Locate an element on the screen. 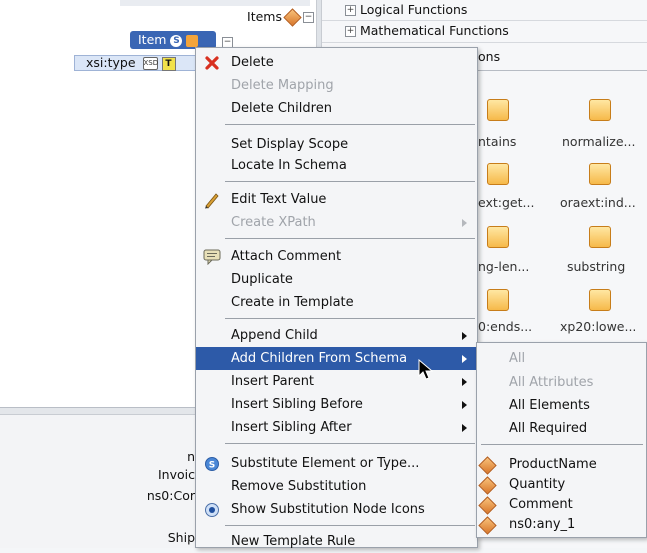 The image size is (647, 553). menu-item-locate-in-schema: Locate In Schema is located at coordinates (336, 165).